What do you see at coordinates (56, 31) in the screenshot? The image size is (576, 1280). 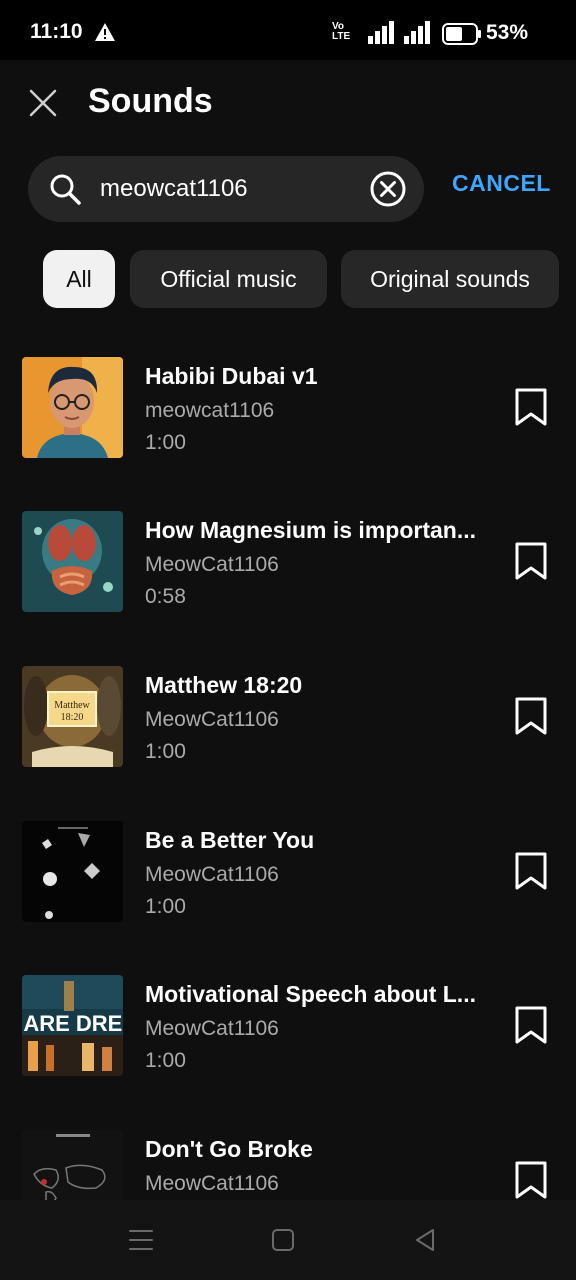 I see `status-time: 11:10` at bounding box center [56, 31].